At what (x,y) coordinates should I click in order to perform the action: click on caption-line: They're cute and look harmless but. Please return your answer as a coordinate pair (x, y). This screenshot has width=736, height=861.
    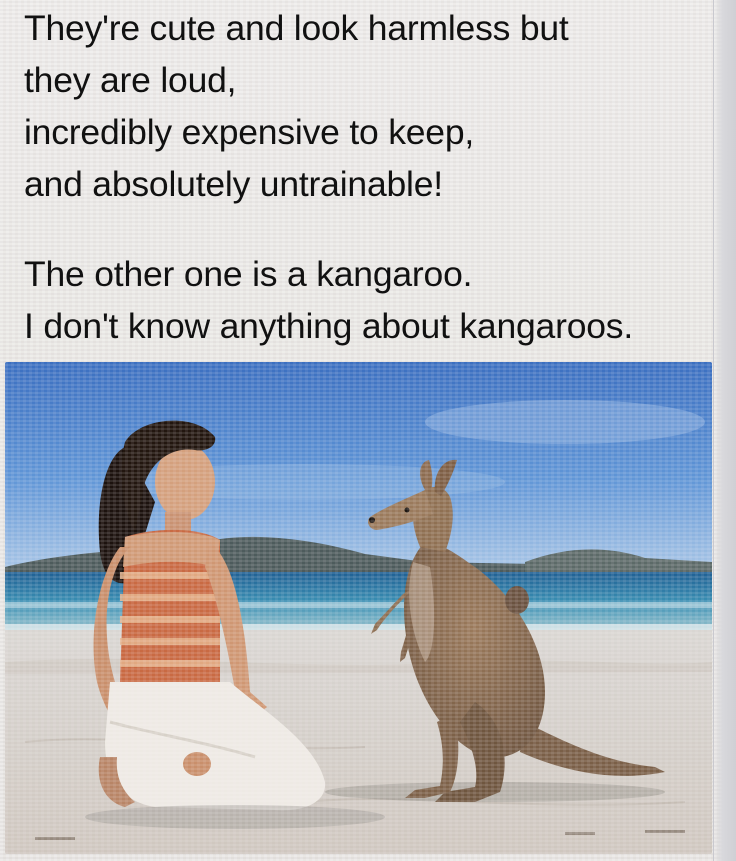
    Looking at the image, I should click on (296, 28).